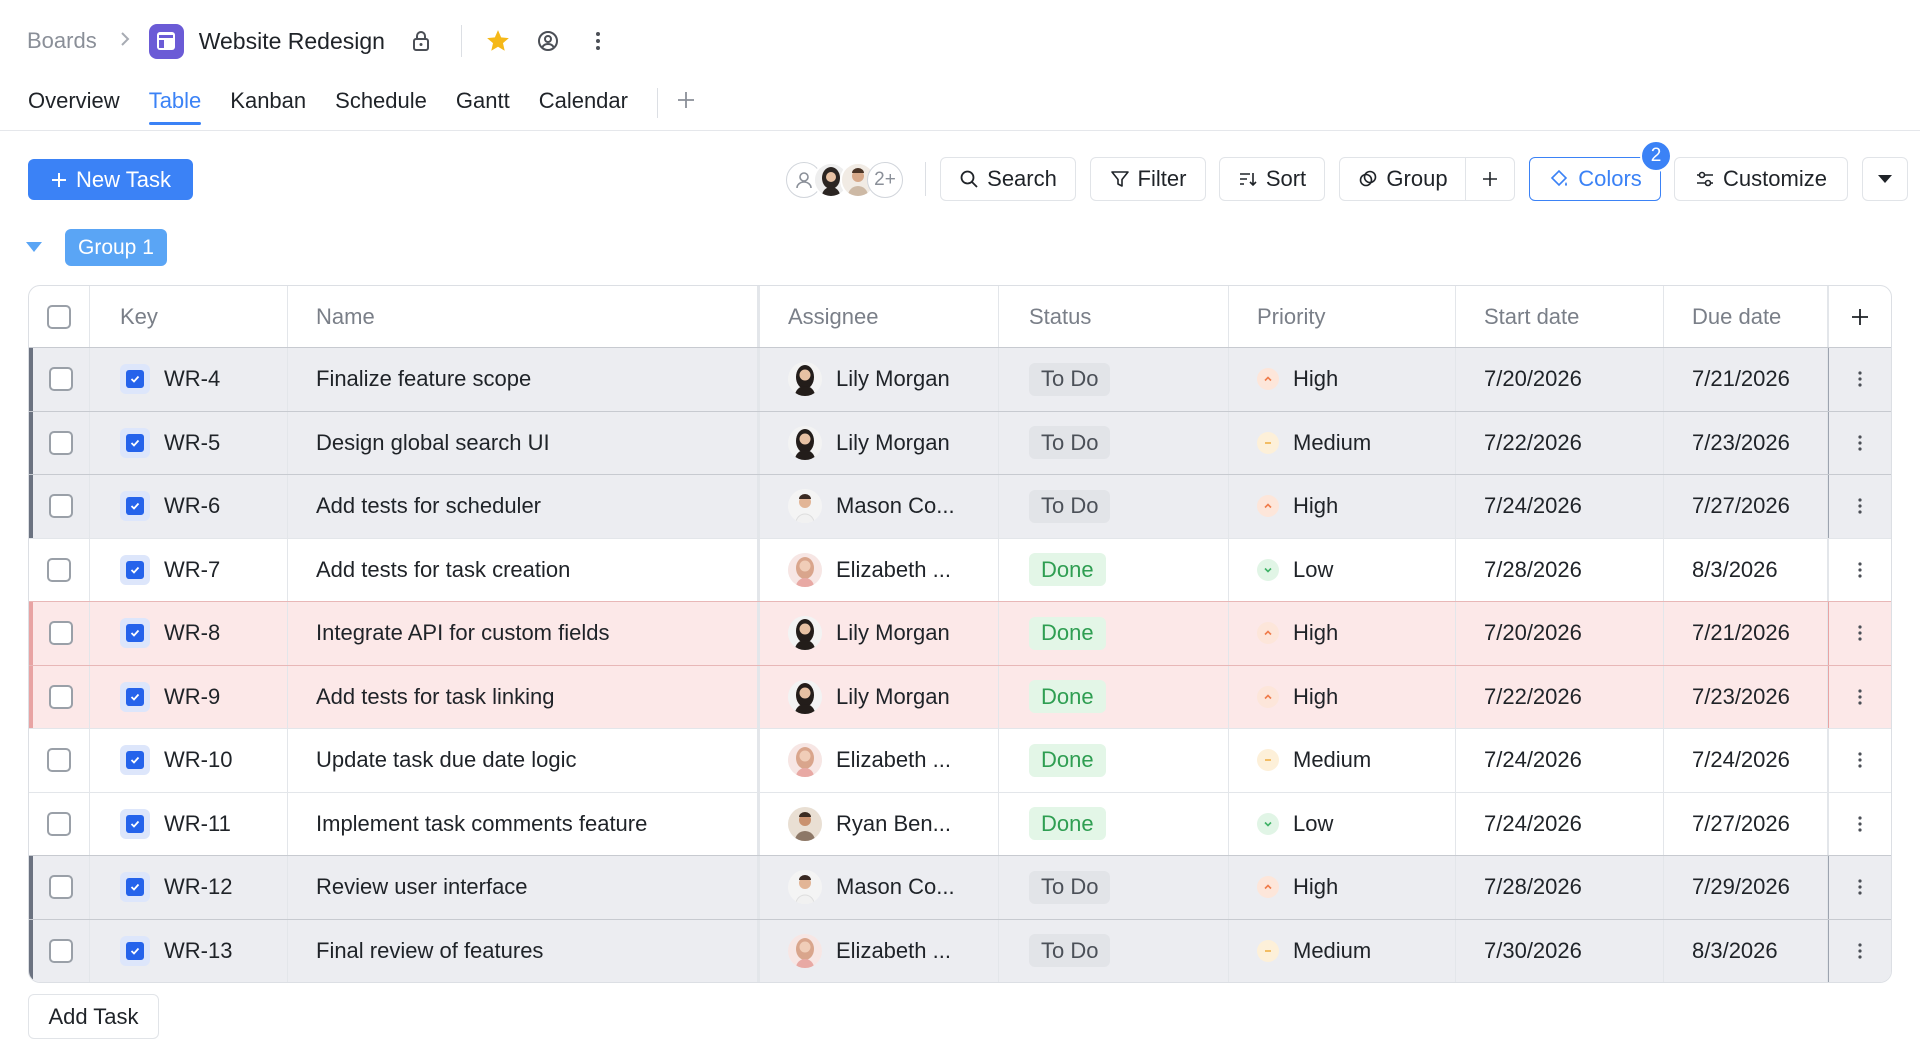  I want to click on due-date-cell: 7/21/2026, so click(1746, 633).